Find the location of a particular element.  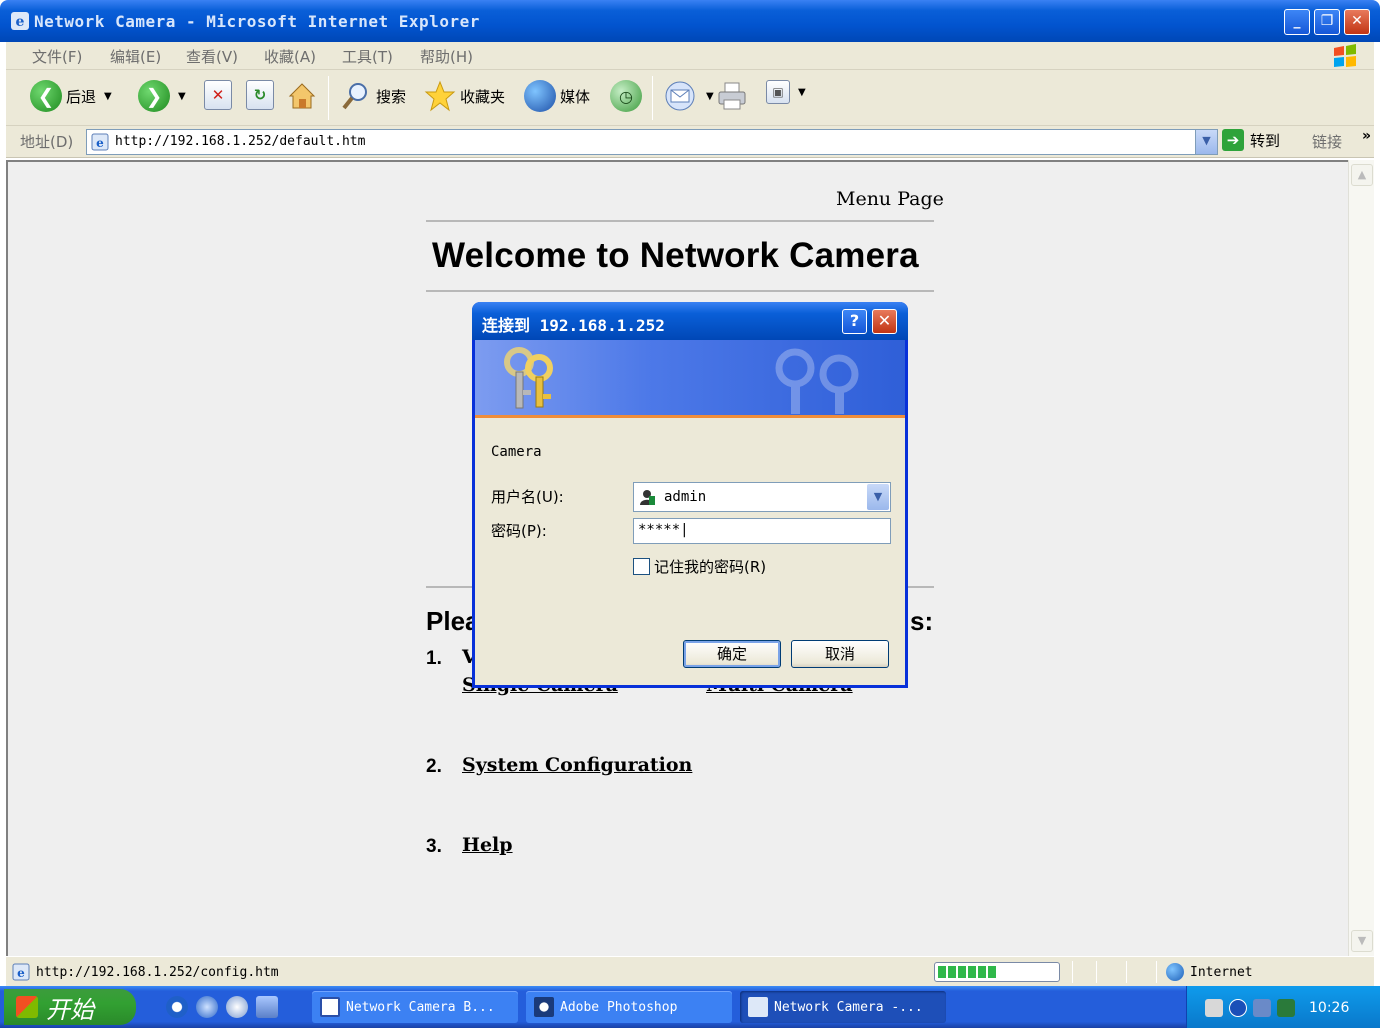

back-arrow-icon: ❮ is located at coordinates (46, 96).